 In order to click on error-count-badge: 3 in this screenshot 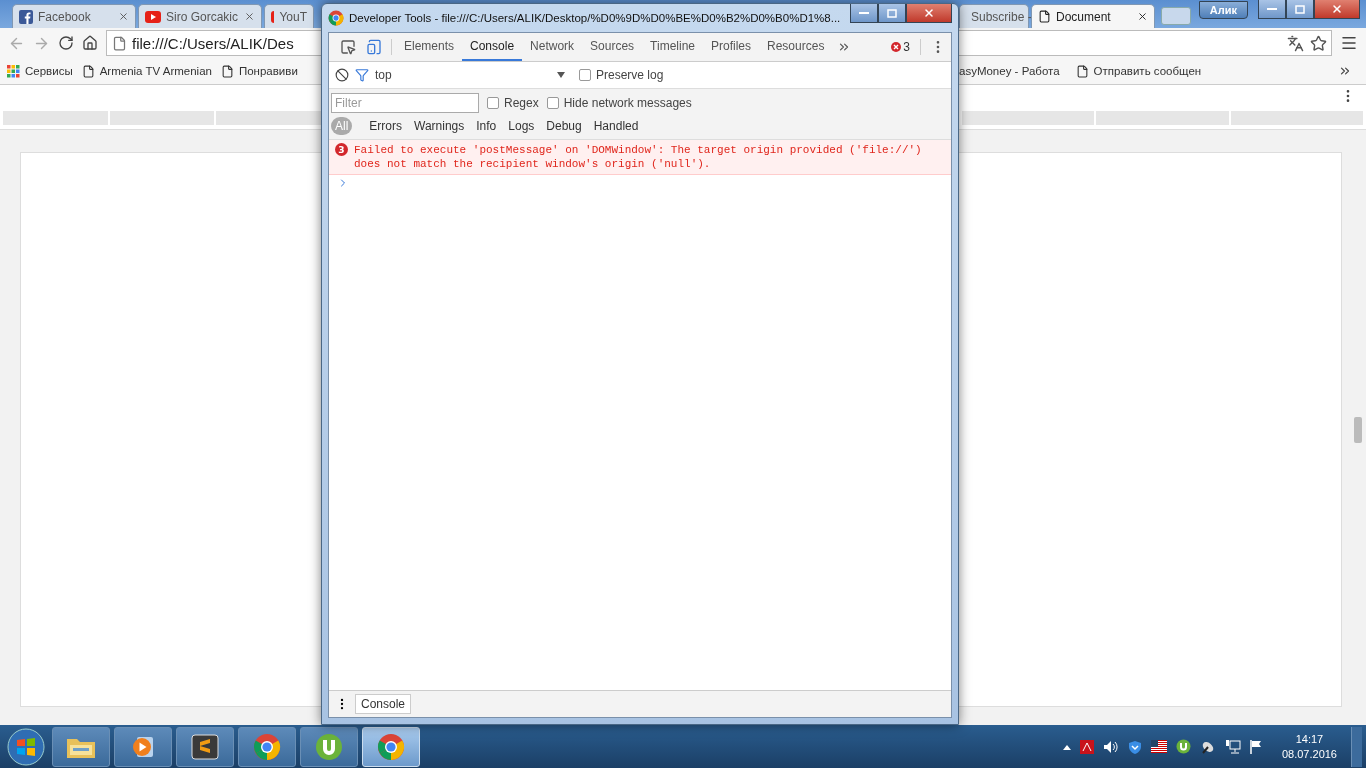, I will do `click(341, 149)`.